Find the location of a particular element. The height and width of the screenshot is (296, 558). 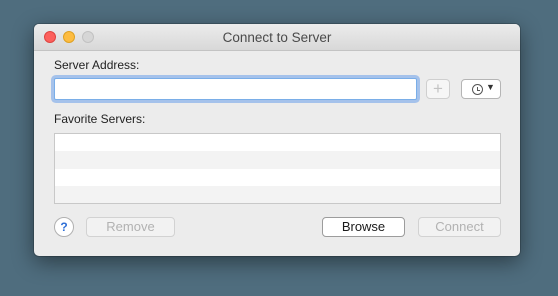

plus-icon: + is located at coordinates (438, 88).